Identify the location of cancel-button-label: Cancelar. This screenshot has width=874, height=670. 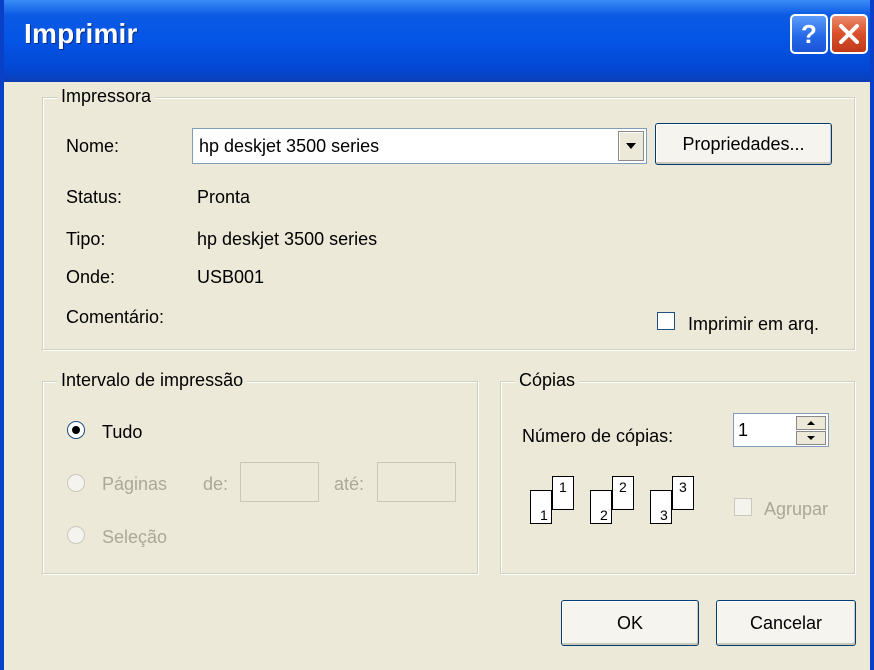
(786, 622).